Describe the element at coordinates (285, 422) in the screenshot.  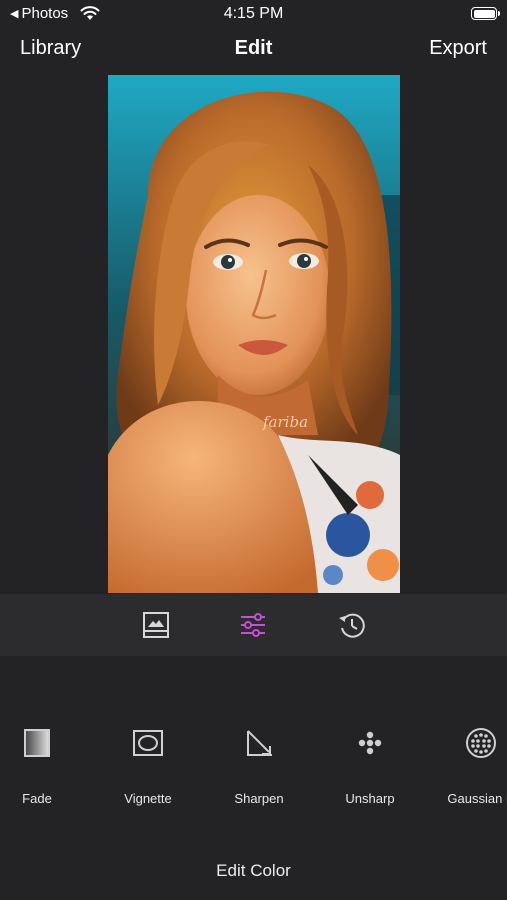
I see `photo-watermark: fariba` at that location.